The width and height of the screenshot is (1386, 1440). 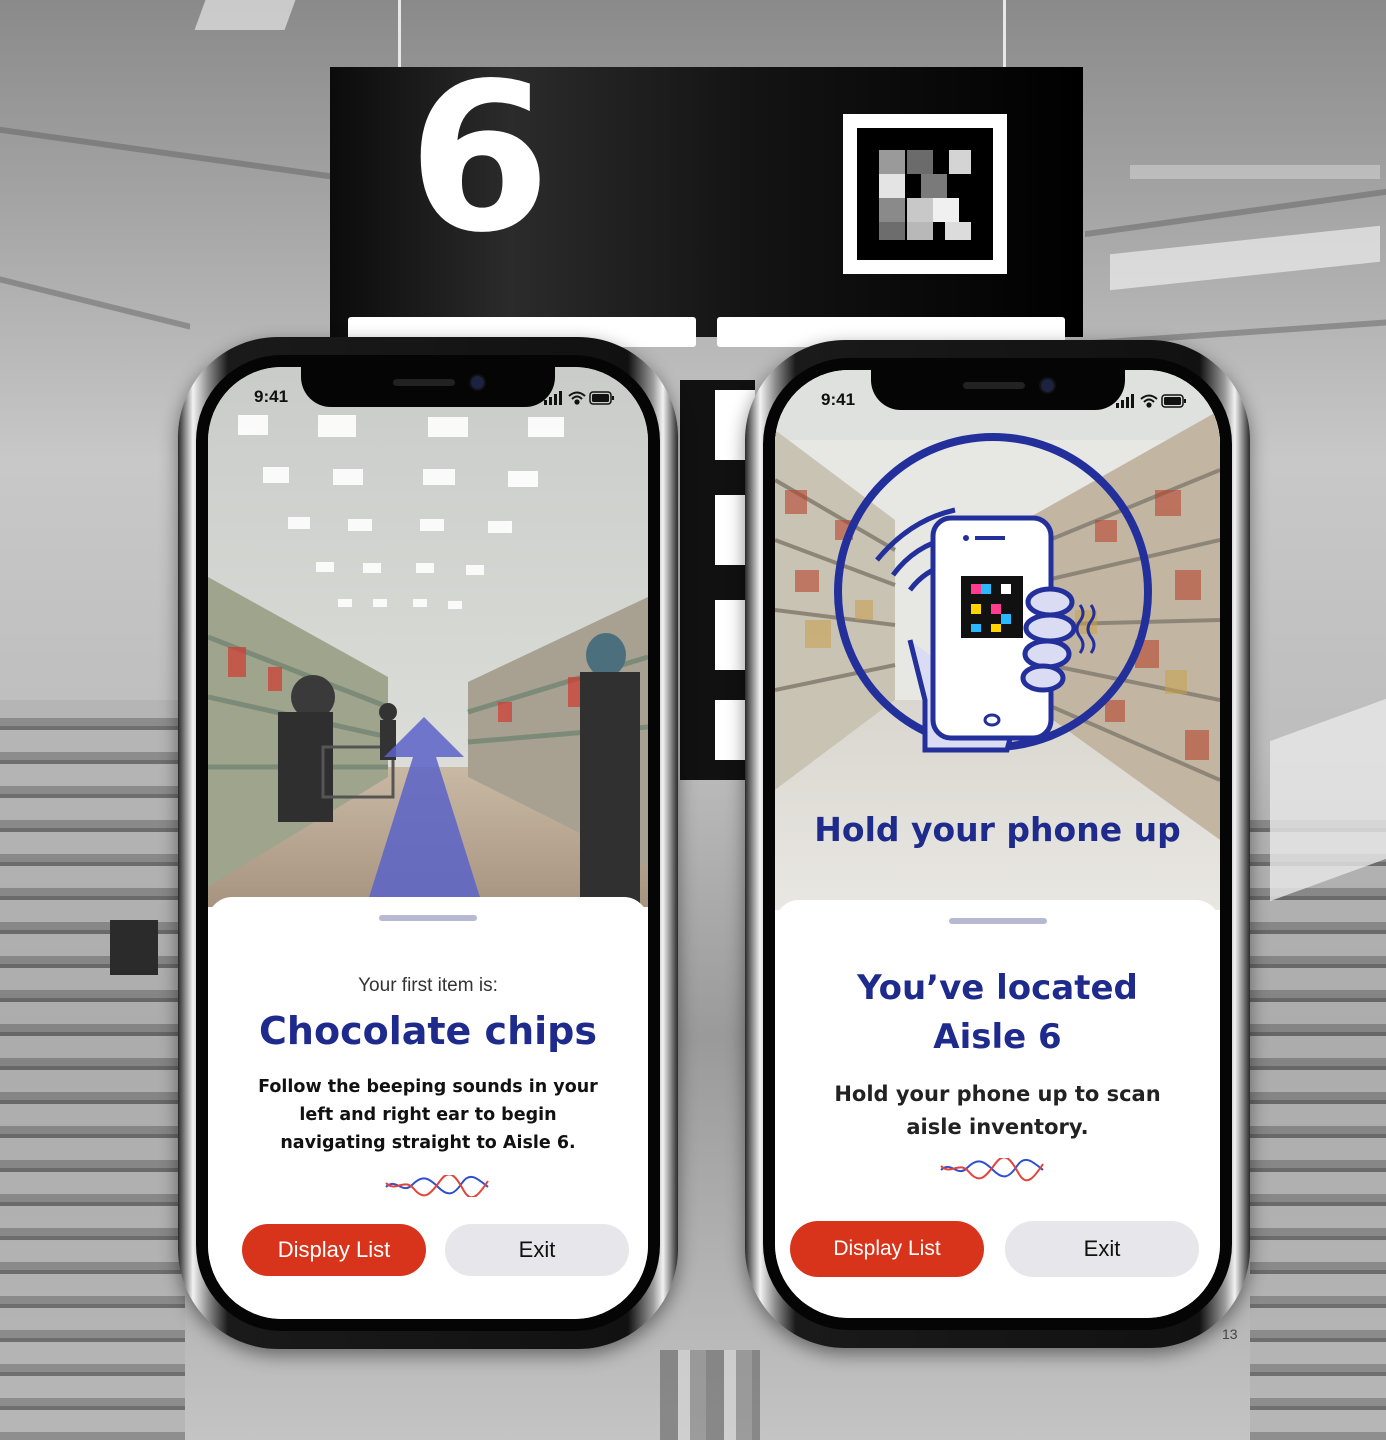 What do you see at coordinates (997, 1094) in the screenshot?
I see `instructions-line1: Hold your phone up to scan` at bounding box center [997, 1094].